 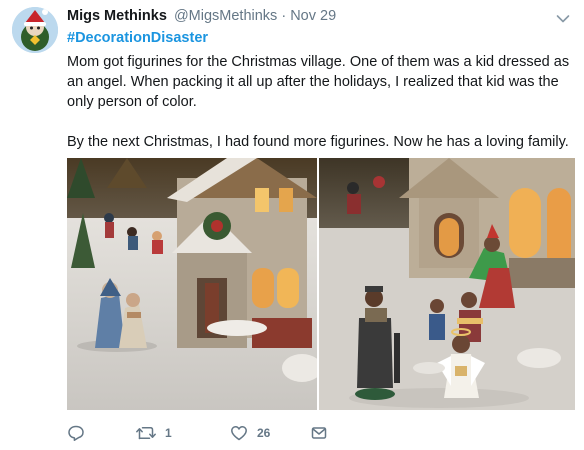 I want to click on direct-message-button, so click(x=319, y=433).